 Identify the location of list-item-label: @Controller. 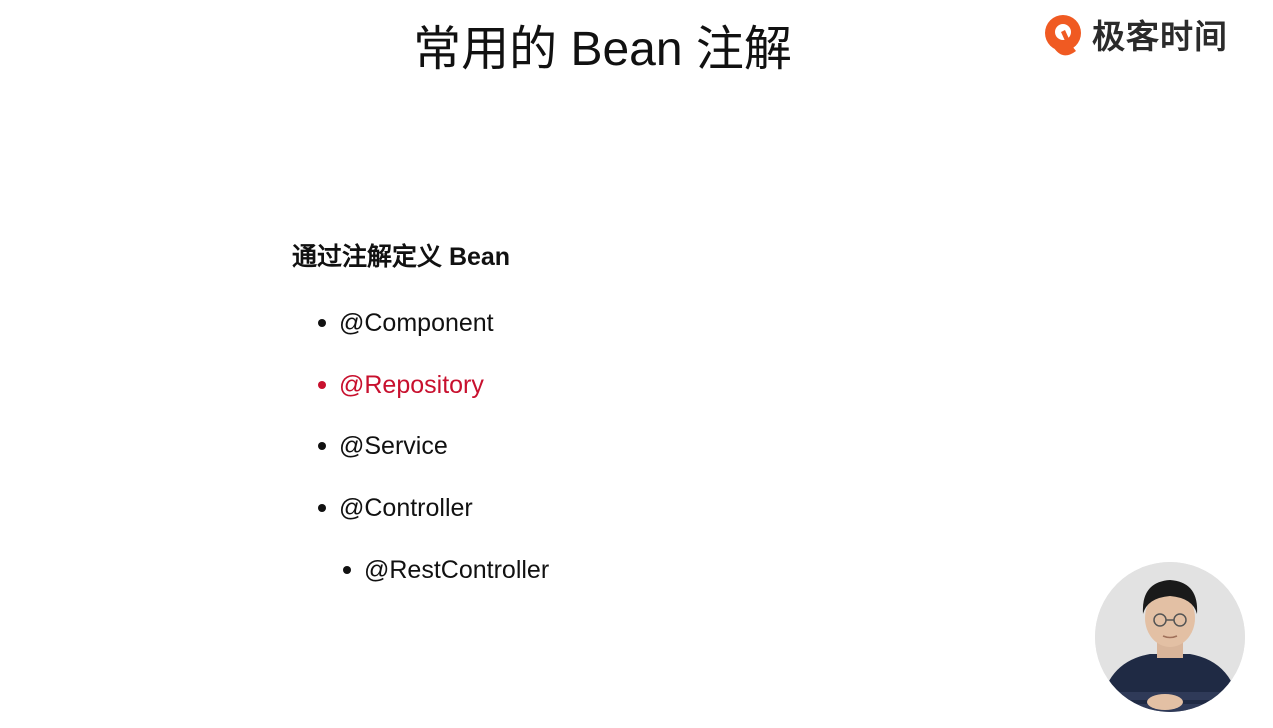
(406, 507).